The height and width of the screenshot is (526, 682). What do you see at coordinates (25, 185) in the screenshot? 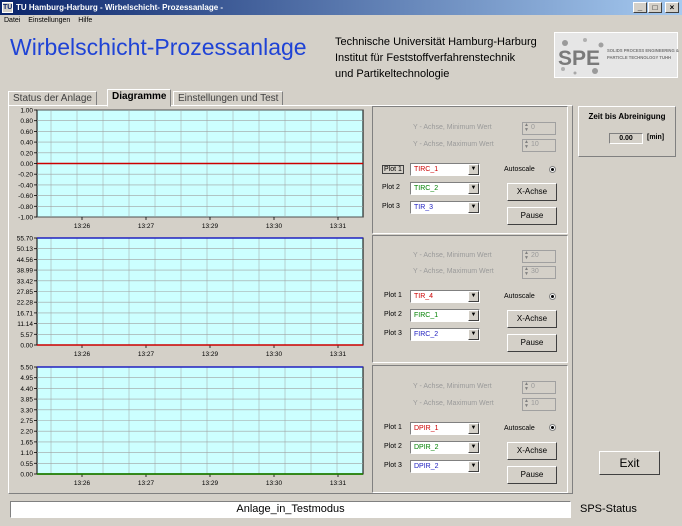
I see `y-tick-label: -0.40` at bounding box center [25, 185].